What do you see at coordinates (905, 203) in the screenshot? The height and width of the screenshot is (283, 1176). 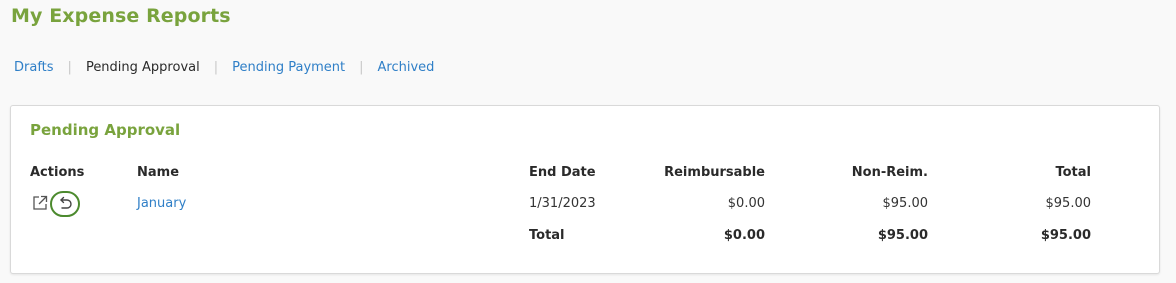 I see `non-reim-value: $95.00` at bounding box center [905, 203].